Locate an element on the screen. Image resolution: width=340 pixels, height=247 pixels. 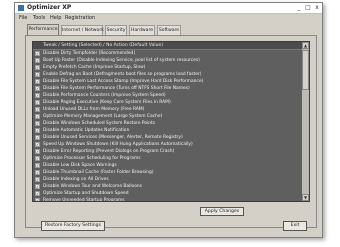
menu-help: Help is located at coordinates (55, 18).